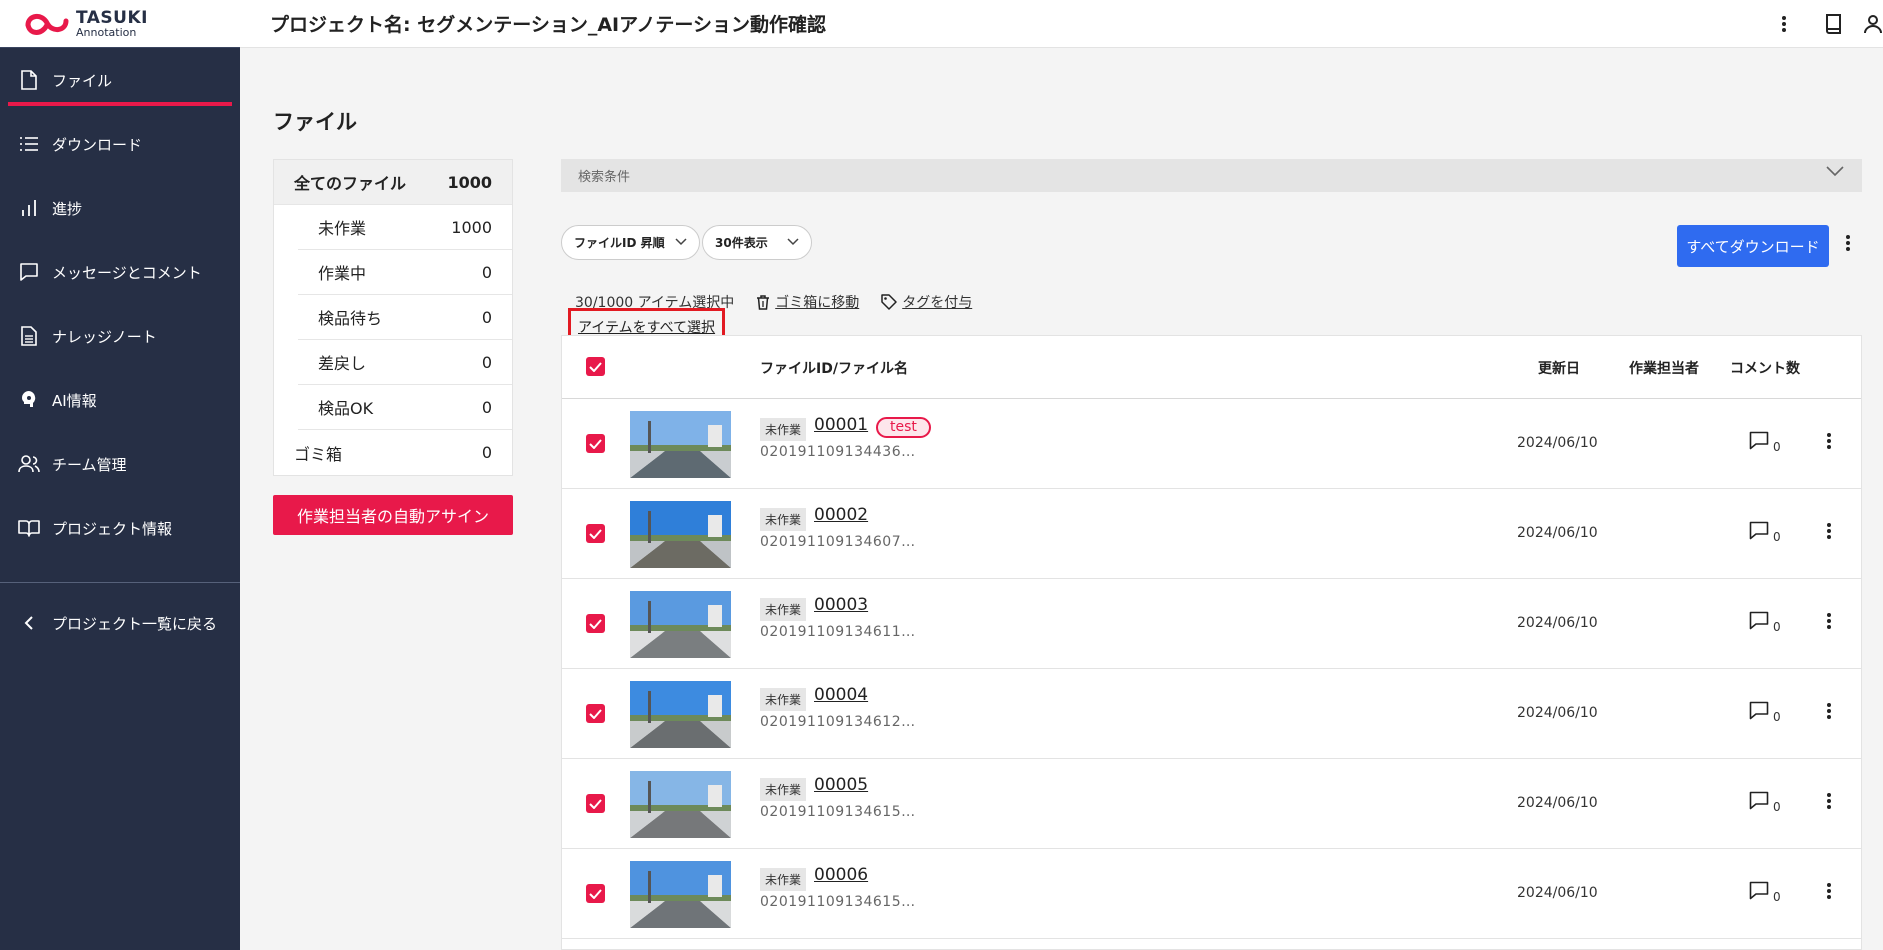  What do you see at coordinates (89, 464) in the screenshot?
I see `sidebar-item-label: チーム管理` at bounding box center [89, 464].